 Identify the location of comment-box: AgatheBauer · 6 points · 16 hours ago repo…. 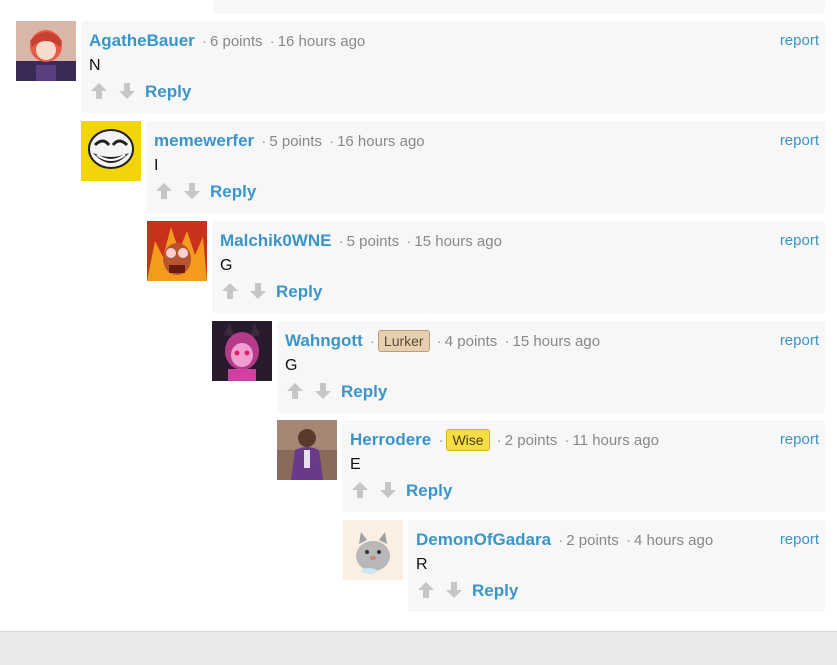
(453, 67).